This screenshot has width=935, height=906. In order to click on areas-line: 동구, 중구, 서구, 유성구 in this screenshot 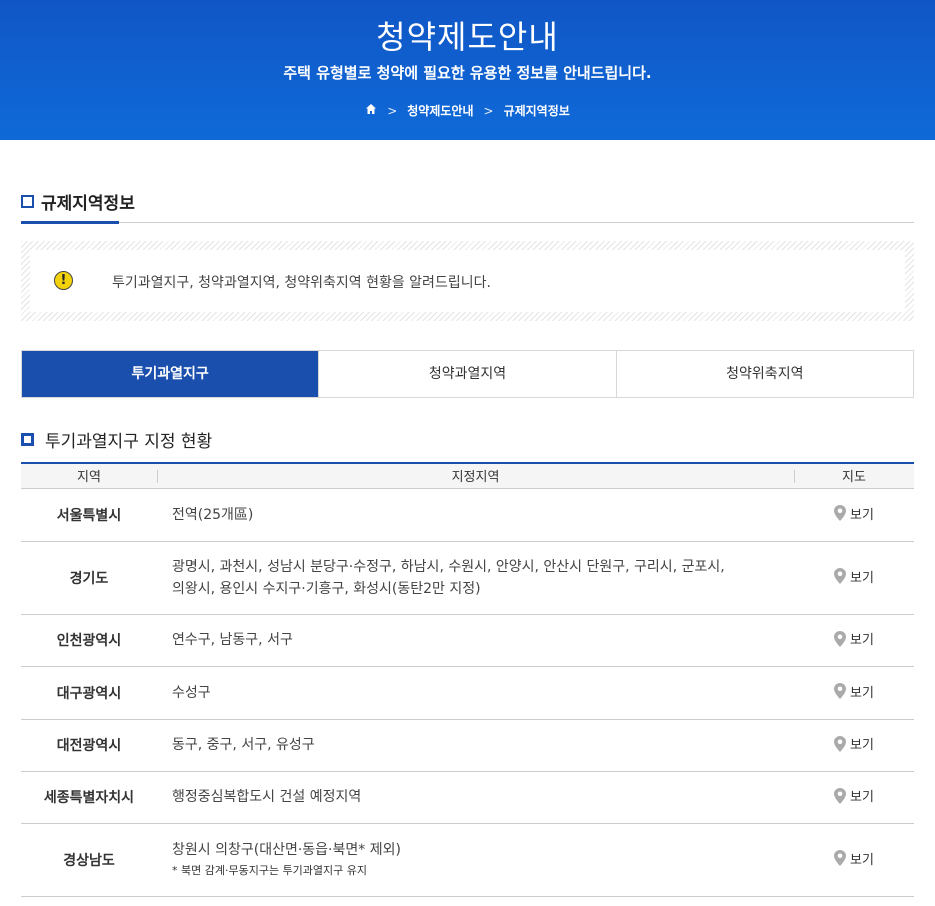, I will do `click(243, 745)`.